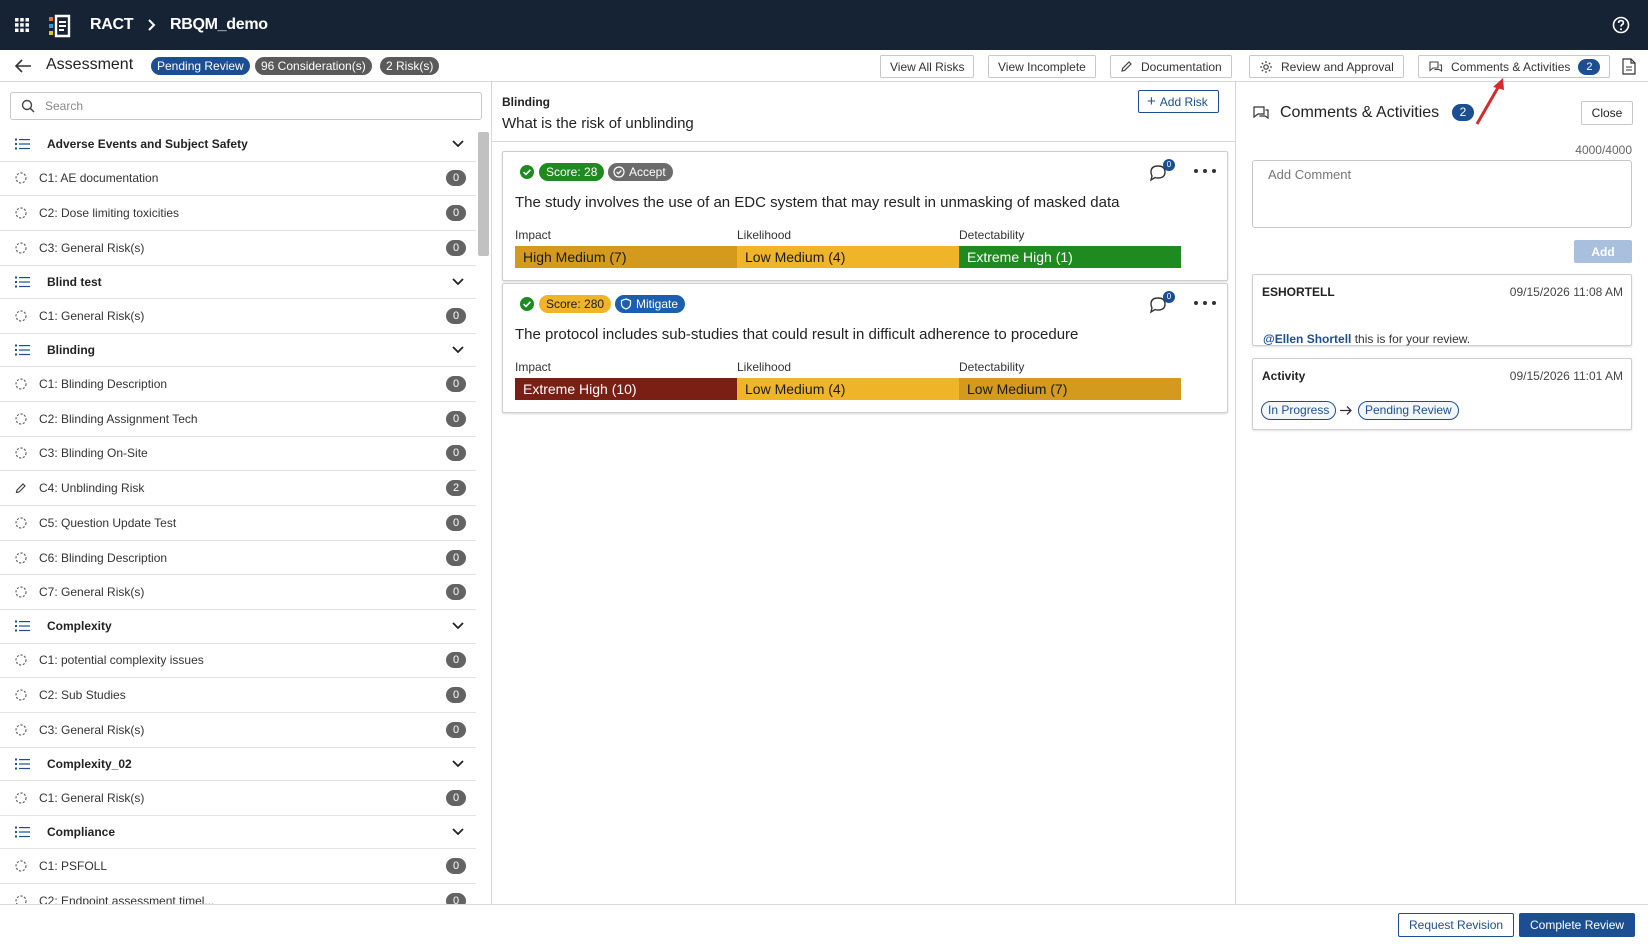 This screenshot has height=944, width=1648. I want to click on arrow-right-icon, so click(1346, 410).